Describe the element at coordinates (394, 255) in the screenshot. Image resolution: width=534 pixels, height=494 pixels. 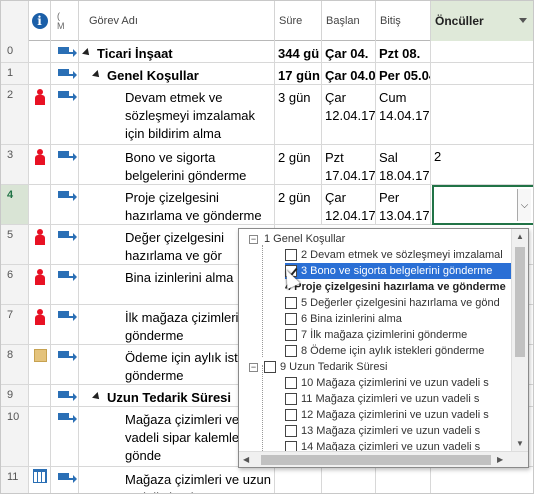
I see `tree-item: 2 Devam etmek ve sözleşmeyi imzalamal` at that location.